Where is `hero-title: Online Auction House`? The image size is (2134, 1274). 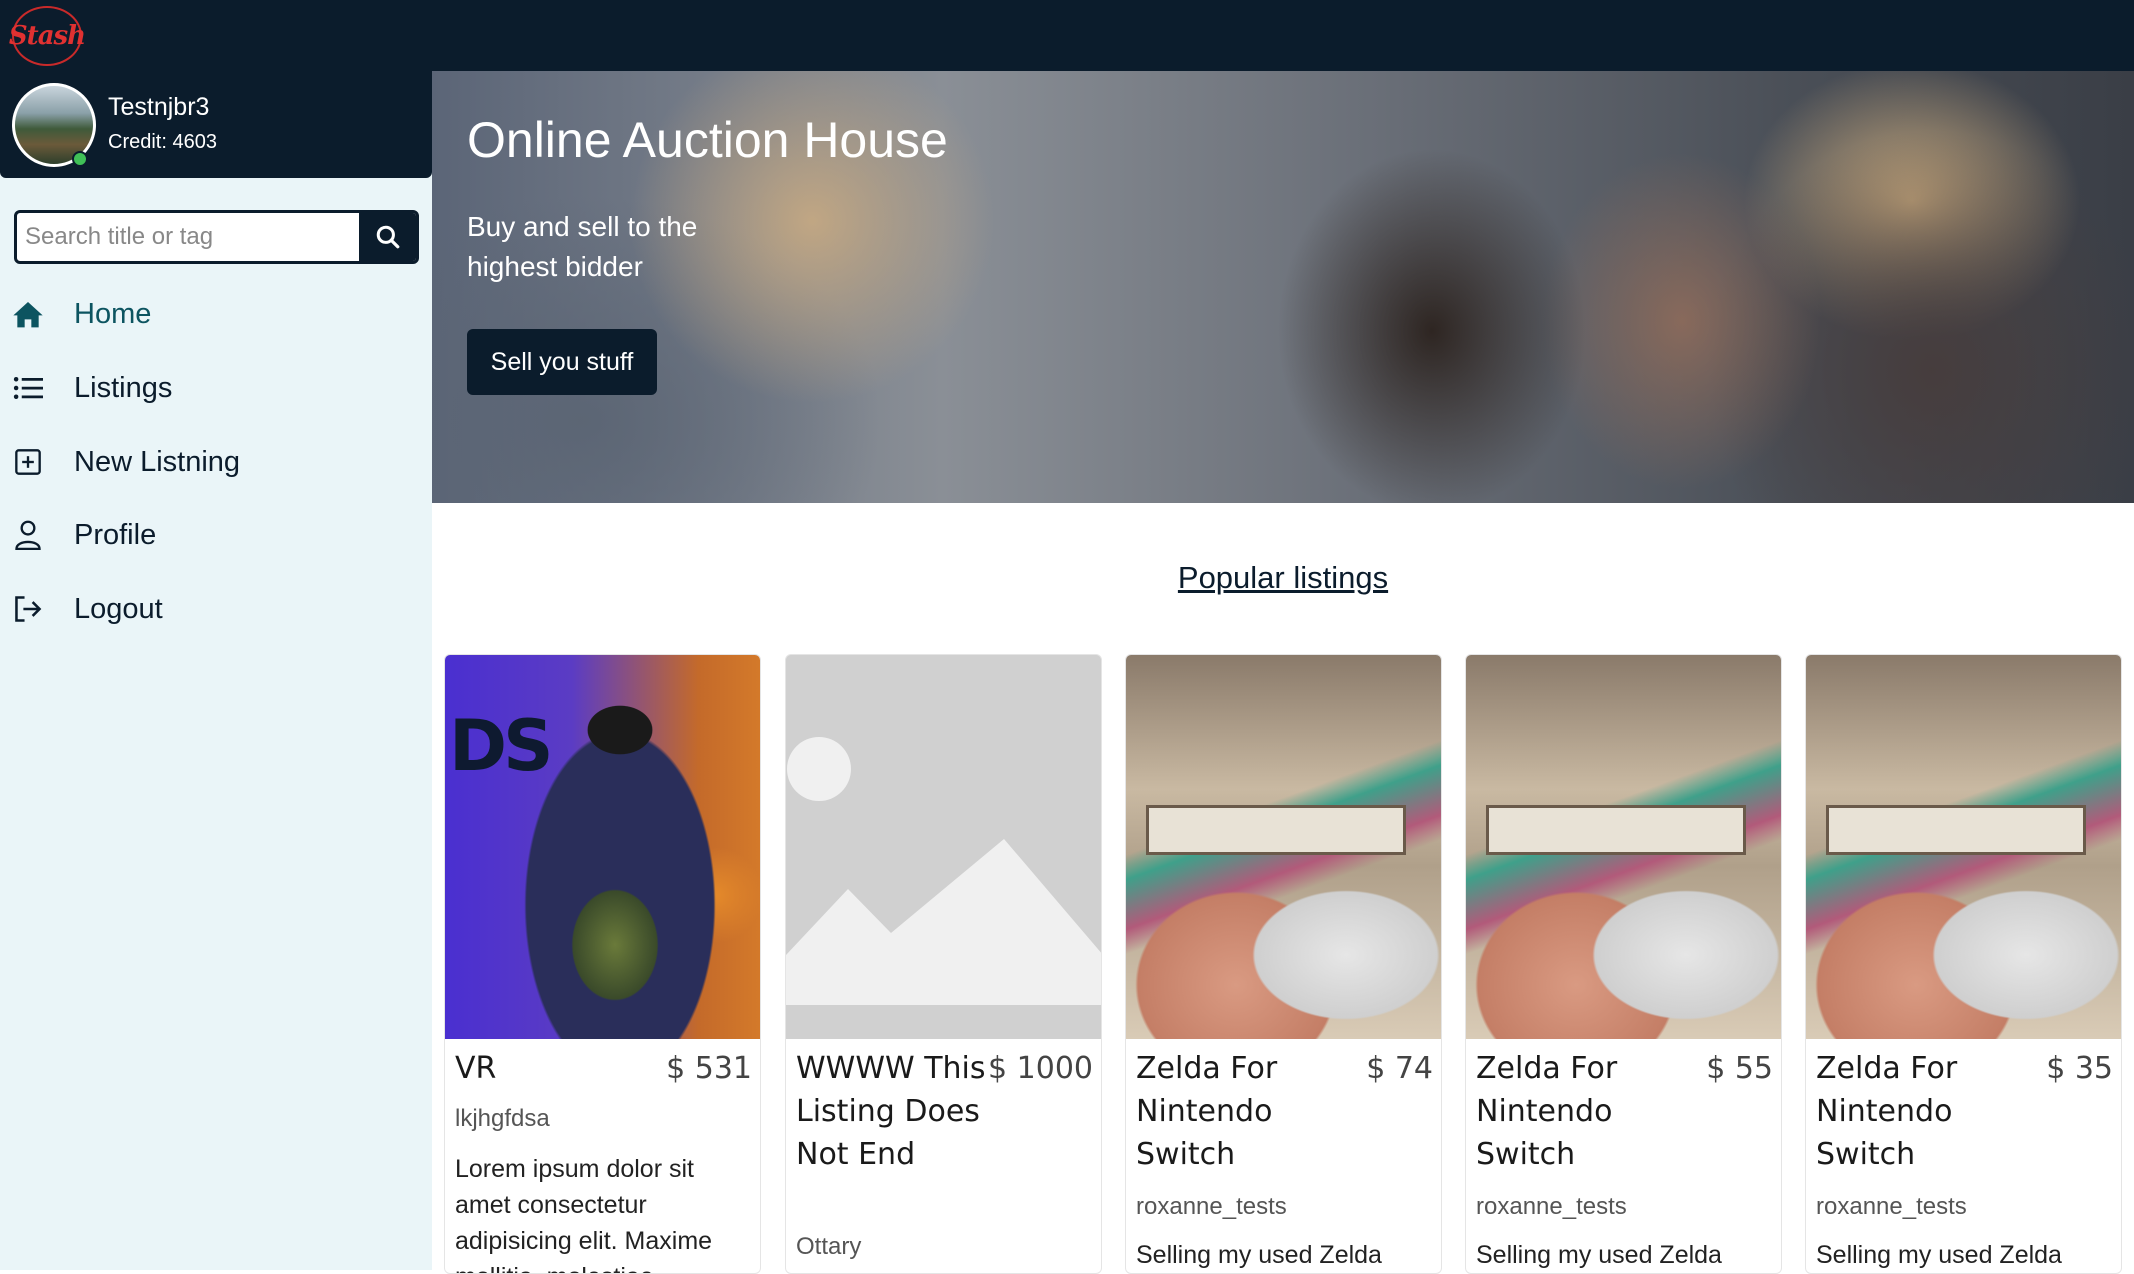 hero-title: Online Auction House is located at coordinates (707, 140).